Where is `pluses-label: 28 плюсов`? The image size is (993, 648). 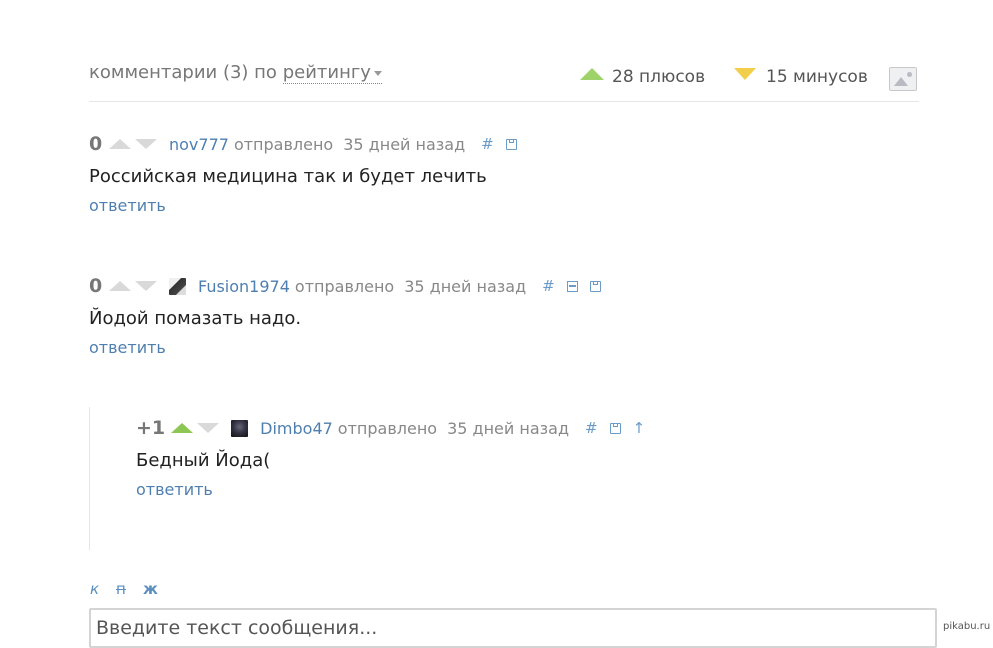
pluses-label: 28 плюсов is located at coordinates (659, 77).